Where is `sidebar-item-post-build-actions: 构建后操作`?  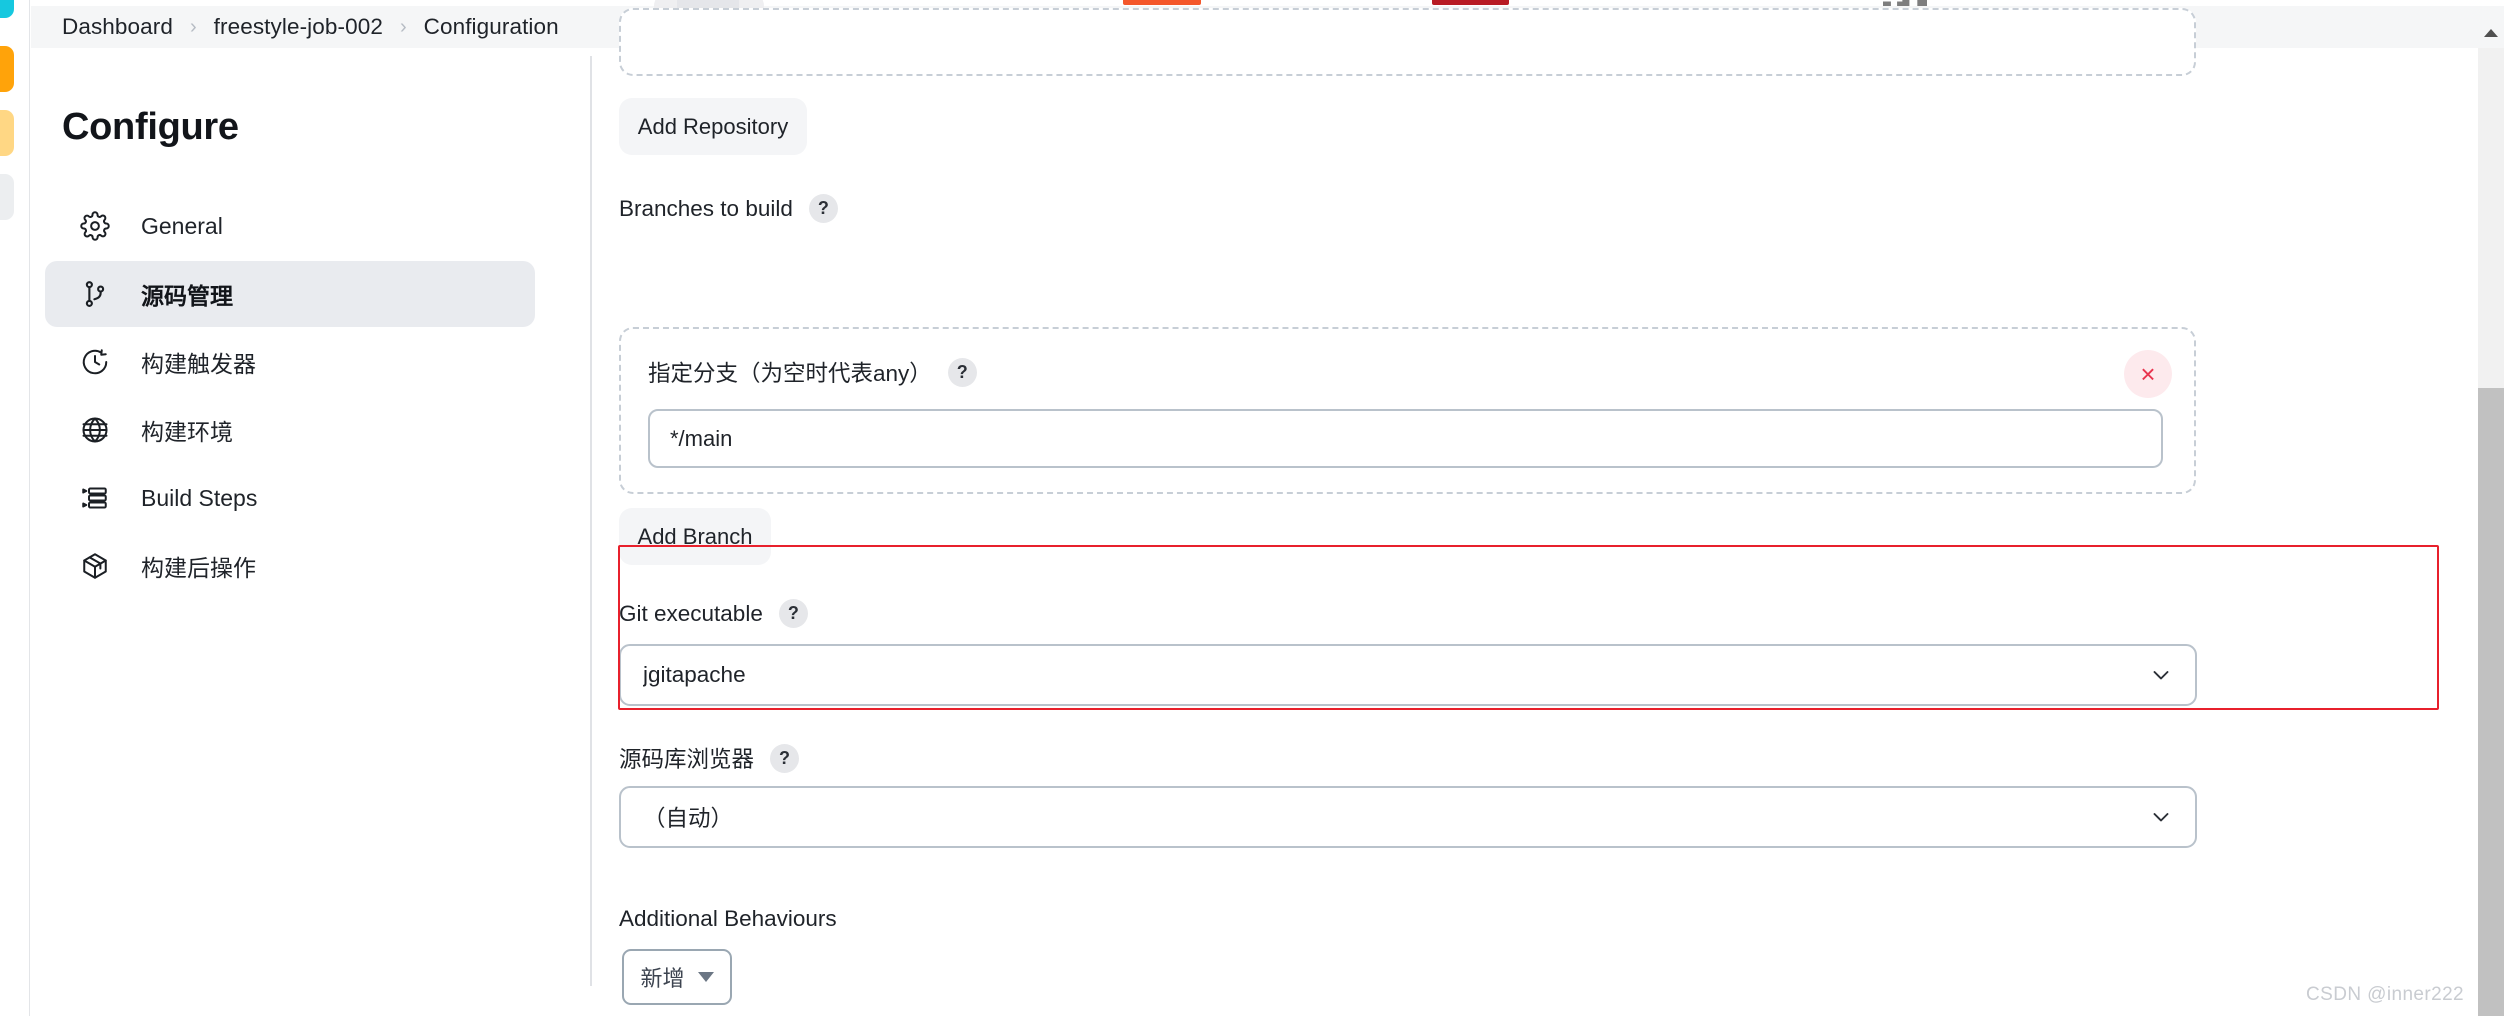 sidebar-item-post-build-actions: 构建后操作 is located at coordinates (290, 566).